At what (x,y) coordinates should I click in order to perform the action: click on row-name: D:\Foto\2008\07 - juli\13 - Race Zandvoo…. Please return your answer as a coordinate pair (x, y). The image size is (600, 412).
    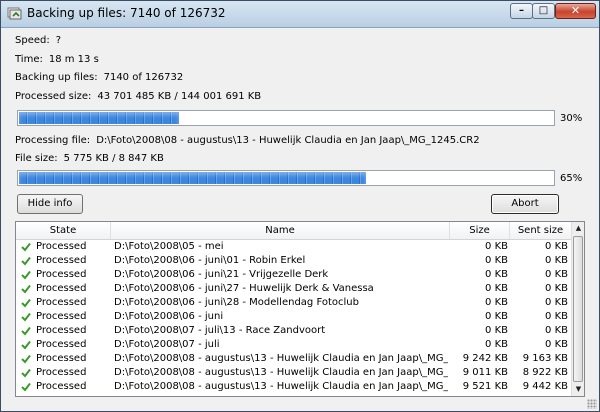
    Looking at the image, I should click on (220, 330).